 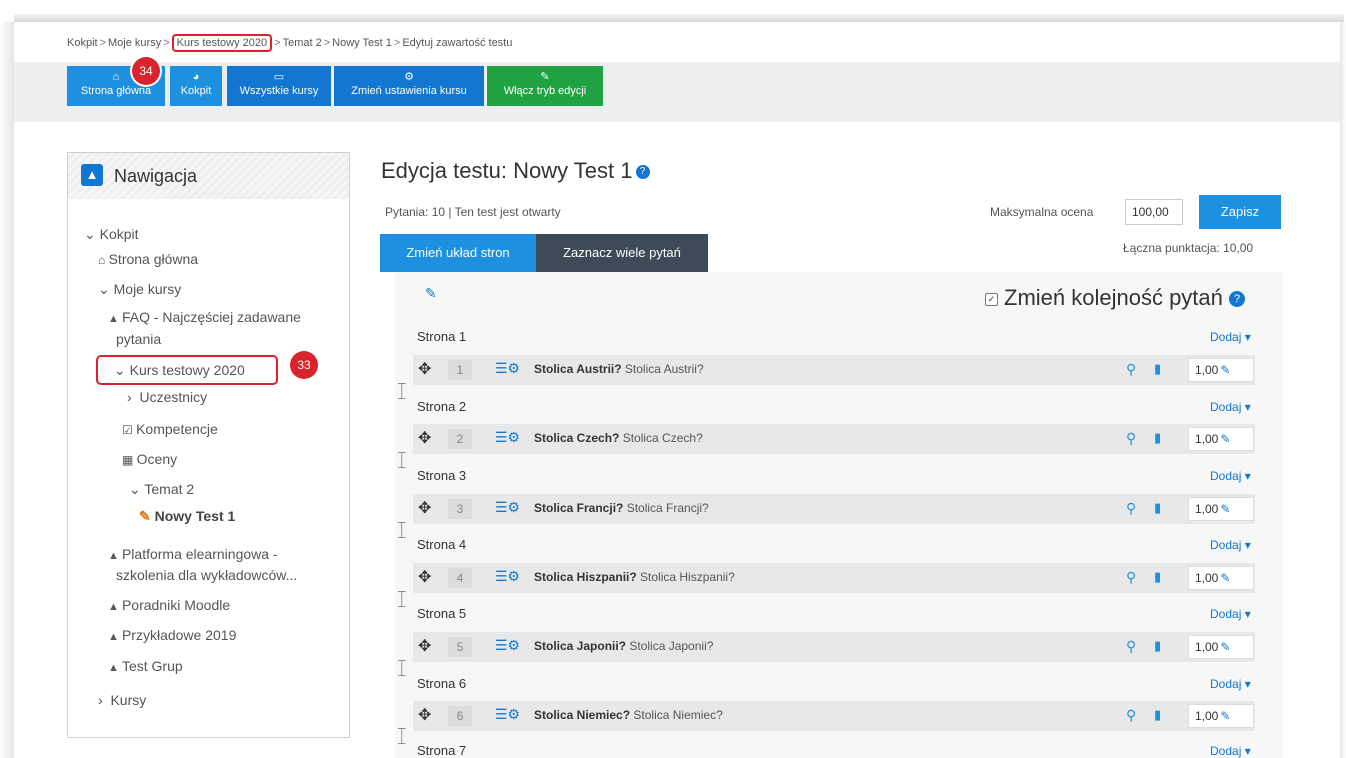 I want to click on nav-item-oceny: ▦ Oceny, so click(x=149, y=459).